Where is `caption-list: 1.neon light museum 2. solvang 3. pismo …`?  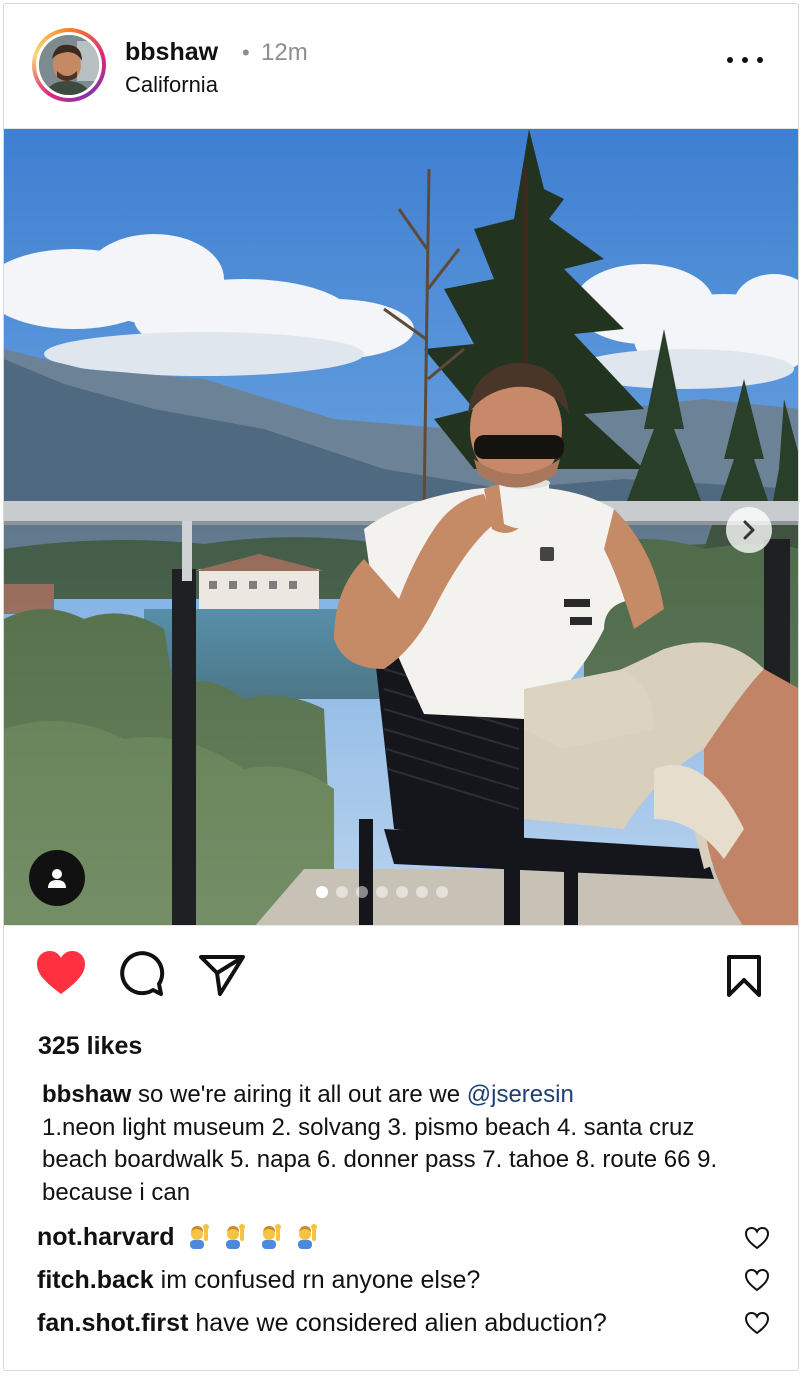 caption-list: 1.neon light museum 2. solvang 3. pismo … is located at coordinates (380, 1159).